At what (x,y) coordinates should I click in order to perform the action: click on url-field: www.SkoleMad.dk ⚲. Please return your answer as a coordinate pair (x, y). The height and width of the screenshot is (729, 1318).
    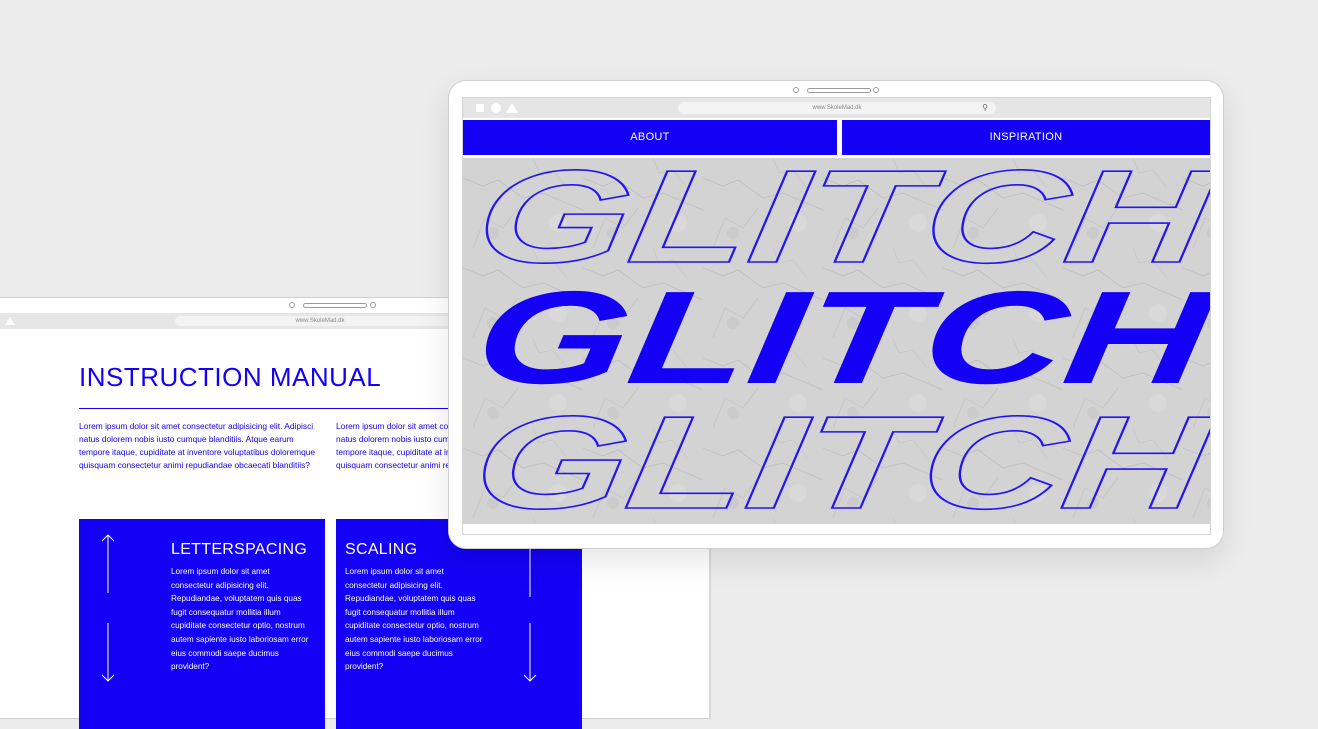
    Looking at the image, I should click on (837, 108).